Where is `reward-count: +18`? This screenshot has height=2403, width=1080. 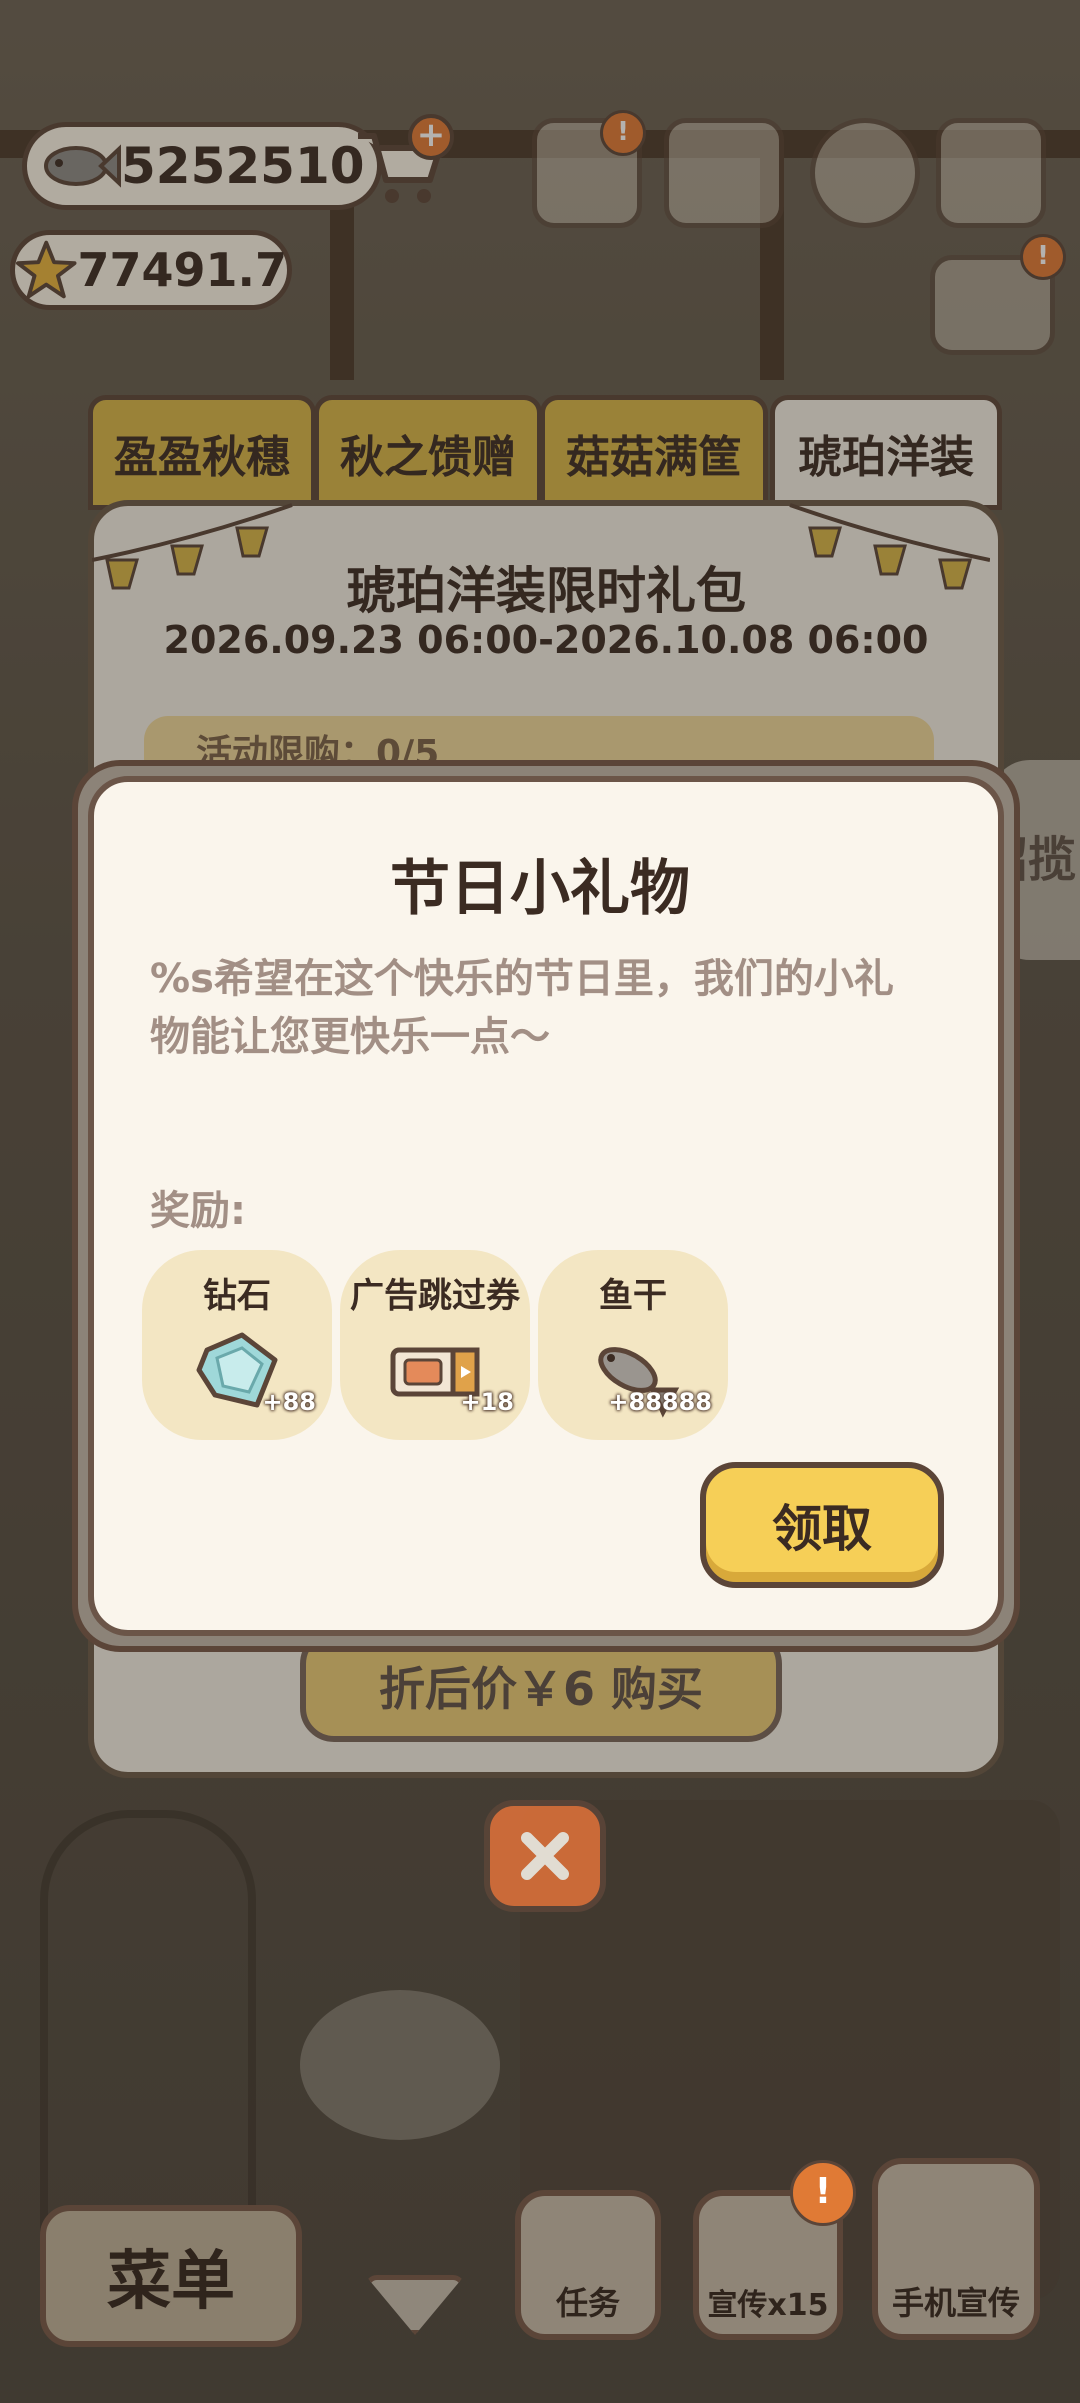
reward-count: +18 is located at coordinates (487, 1402).